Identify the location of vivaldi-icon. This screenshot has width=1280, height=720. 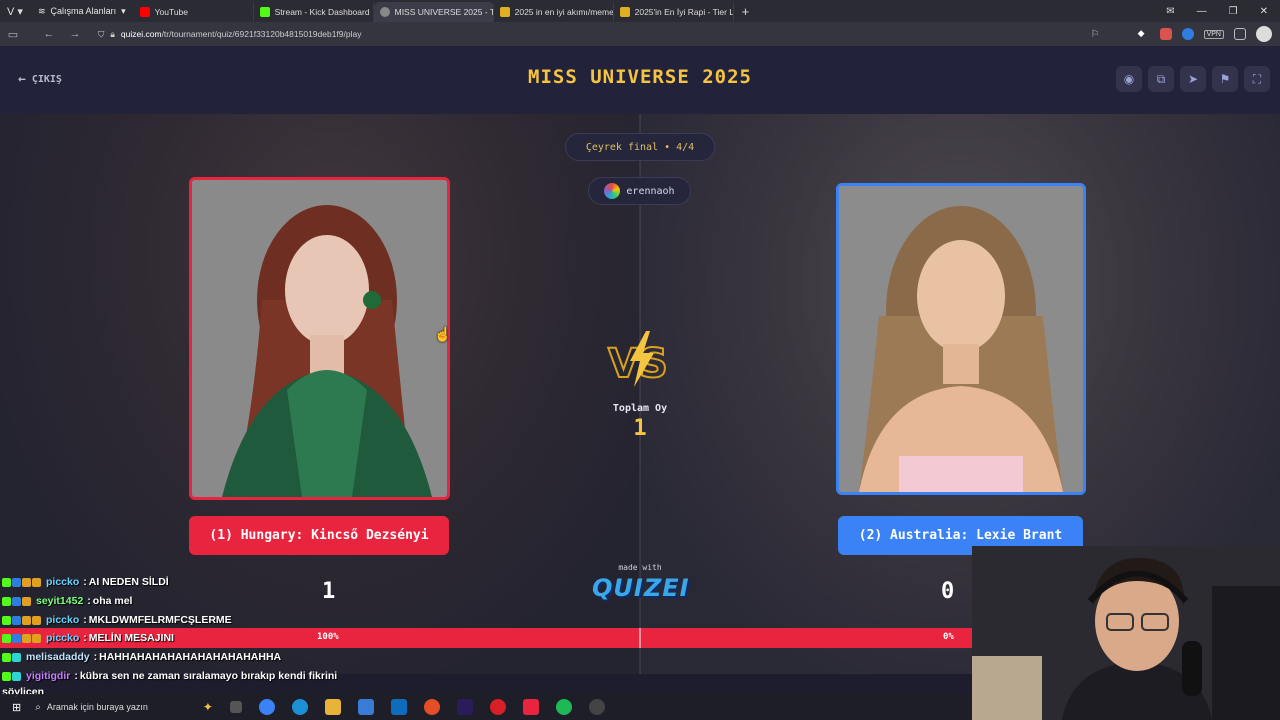
(530, 707).